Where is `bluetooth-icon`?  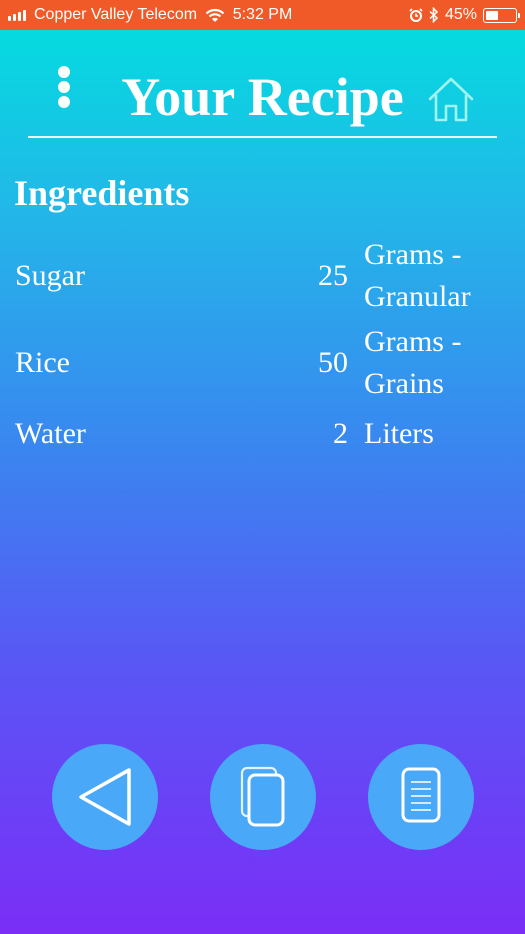 bluetooth-icon is located at coordinates (434, 15).